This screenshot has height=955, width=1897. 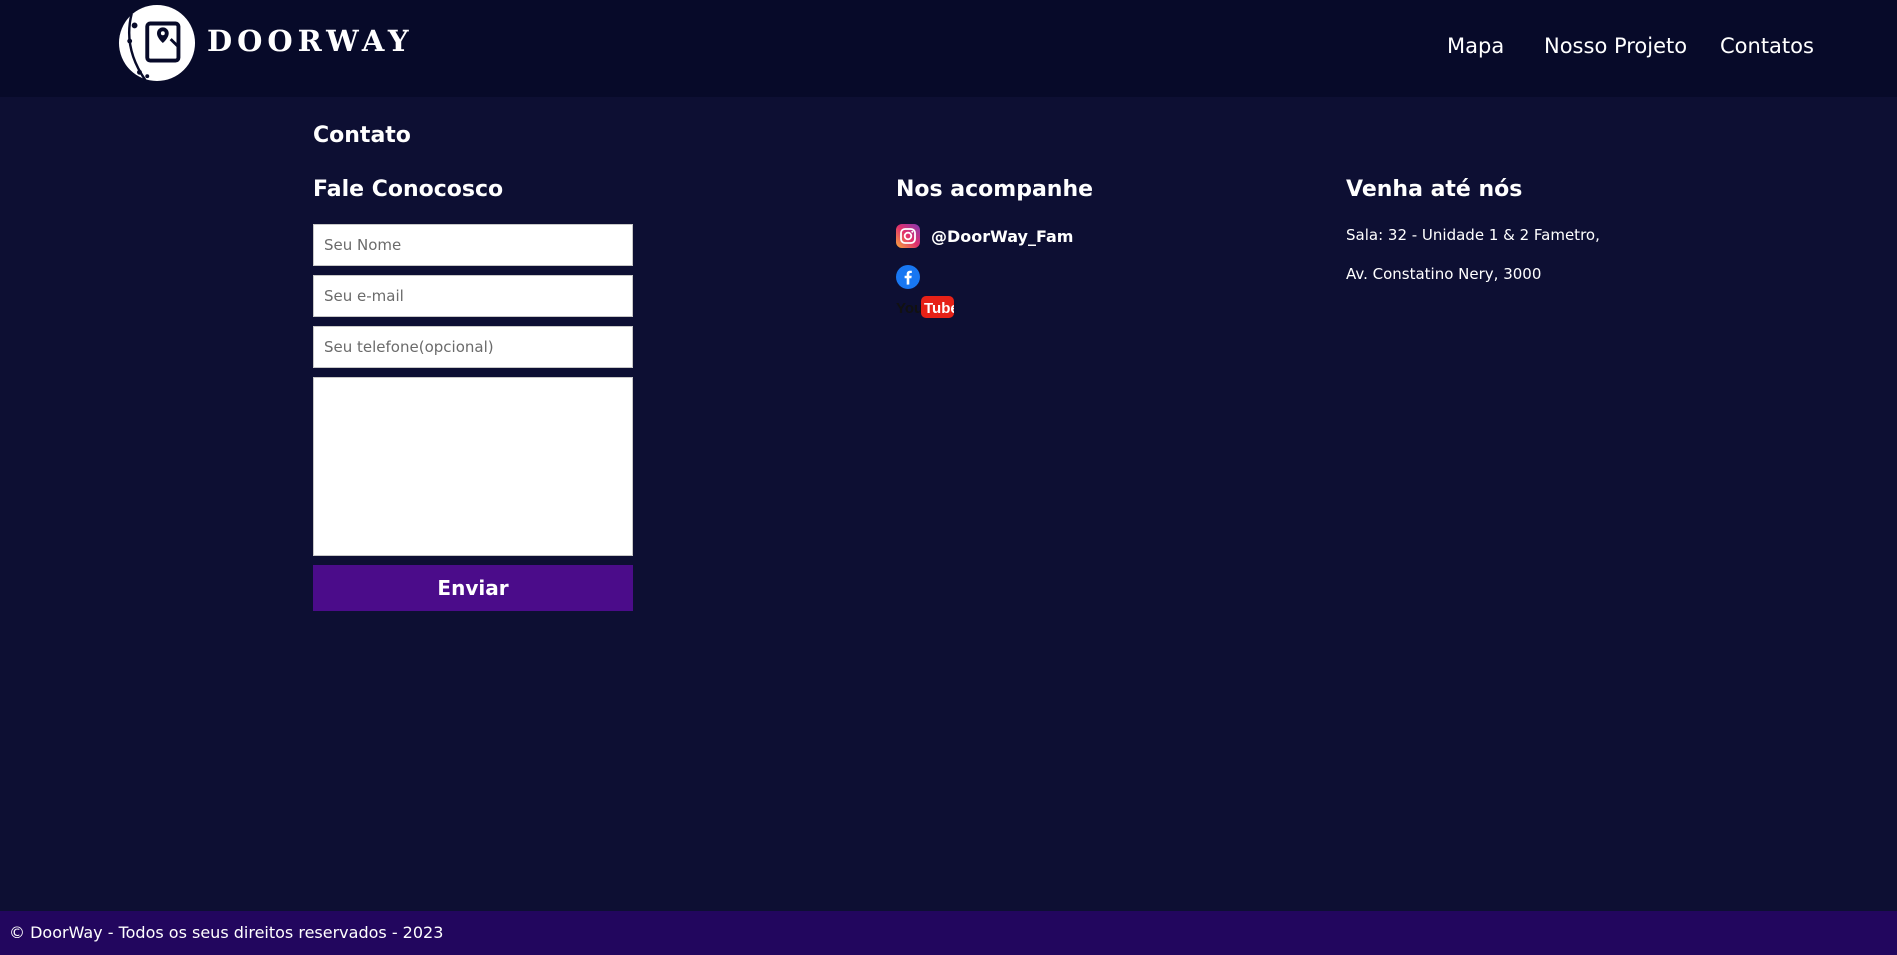 What do you see at coordinates (157, 43) in the screenshot?
I see `doorway-logo` at bounding box center [157, 43].